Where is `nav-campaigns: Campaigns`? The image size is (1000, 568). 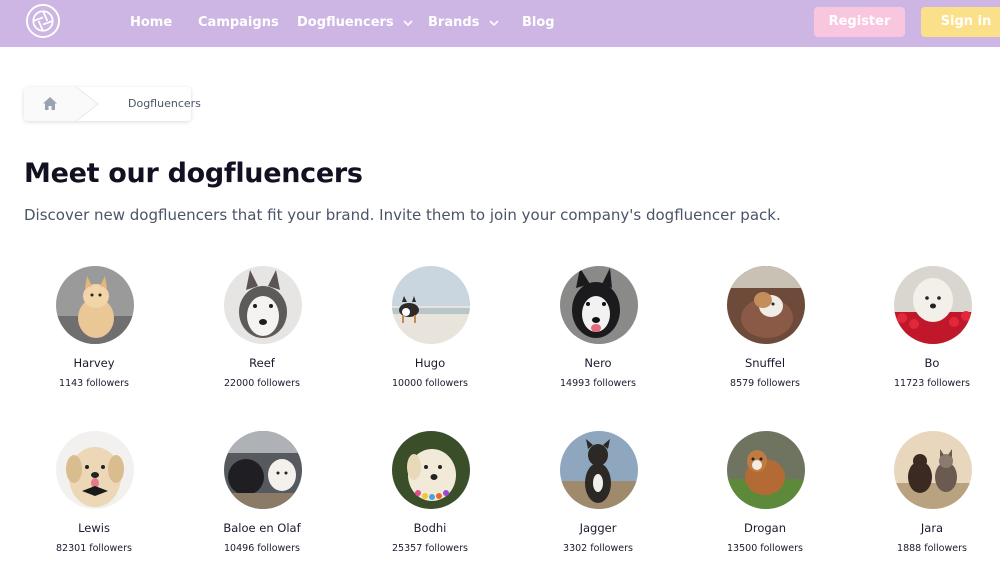 nav-campaigns: Campaigns is located at coordinates (238, 23).